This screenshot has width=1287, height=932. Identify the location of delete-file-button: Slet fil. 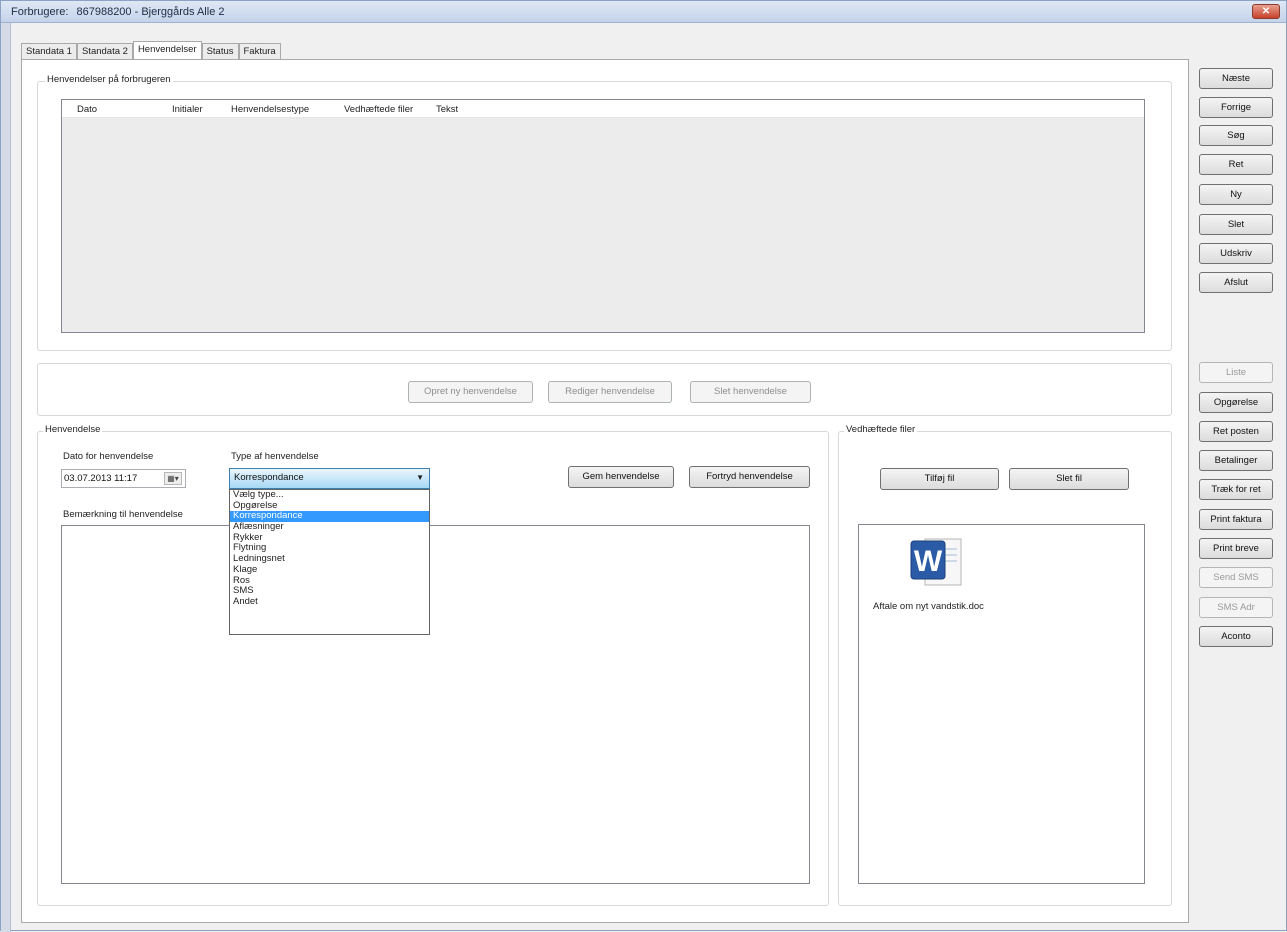
(1069, 479).